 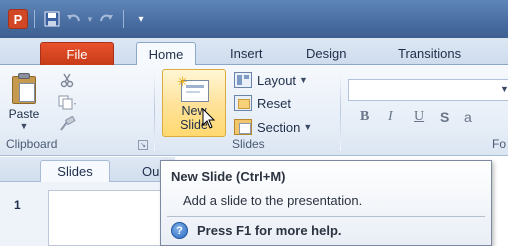 What do you see at coordinates (243, 80) in the screenshot?
I see `layout-icon` at bounding box center [243, 80].